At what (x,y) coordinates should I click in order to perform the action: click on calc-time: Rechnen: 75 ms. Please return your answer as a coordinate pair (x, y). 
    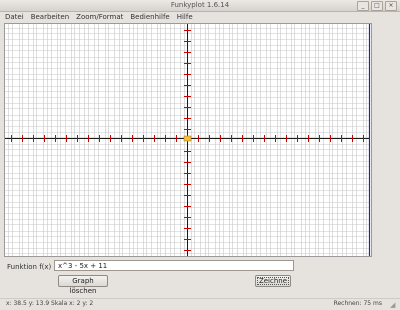
    Looking at the image, I should click on (357, 303).